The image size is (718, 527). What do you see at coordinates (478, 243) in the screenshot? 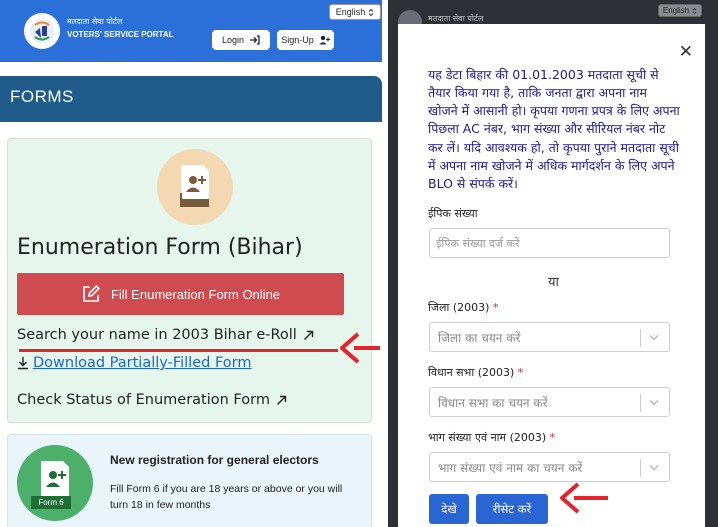
I see `epic-placeholder: ईपिक संख्या दर्ज करें` at bounding box center [478, 243].